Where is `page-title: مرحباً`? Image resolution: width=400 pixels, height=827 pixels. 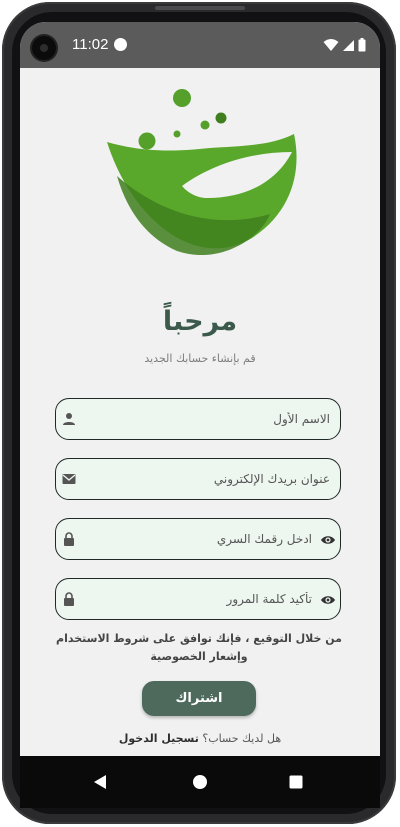 page-title: مرحباً is located at coordinates (200, 321).